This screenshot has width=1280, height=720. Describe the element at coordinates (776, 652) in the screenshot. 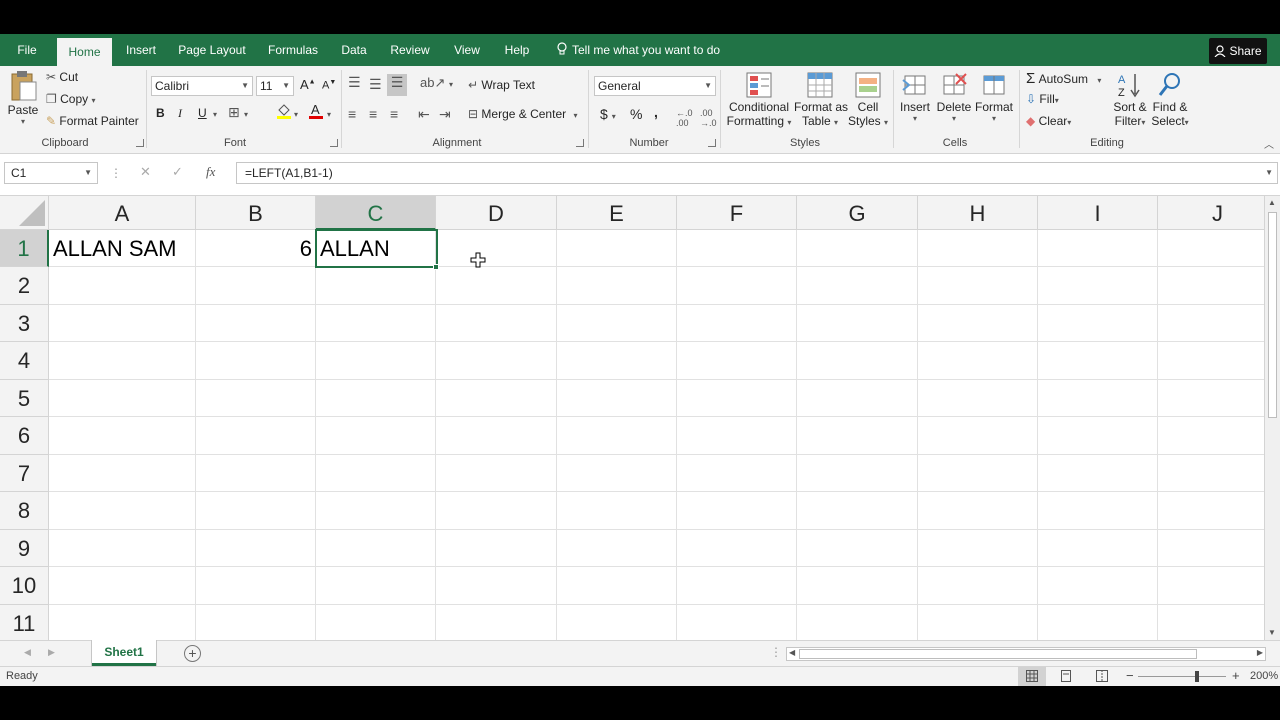

I see `tab-split-handle-icon: ⋮` at that location.